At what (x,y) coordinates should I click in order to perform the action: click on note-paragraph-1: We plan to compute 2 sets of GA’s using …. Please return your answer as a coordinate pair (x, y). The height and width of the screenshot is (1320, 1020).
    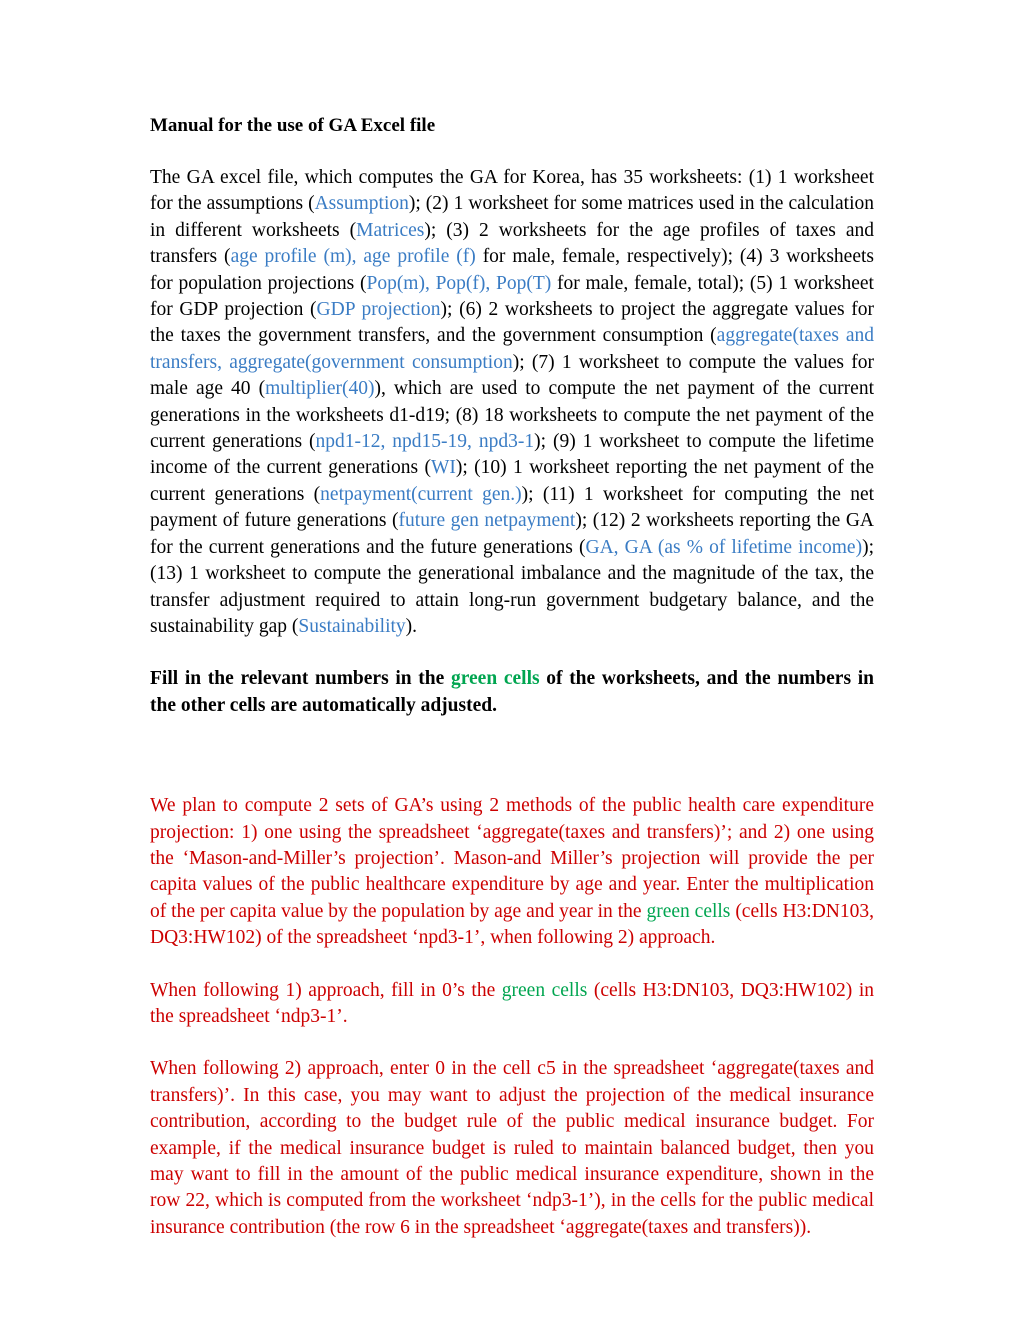
    Looking at the image, I should click on (512, 872).